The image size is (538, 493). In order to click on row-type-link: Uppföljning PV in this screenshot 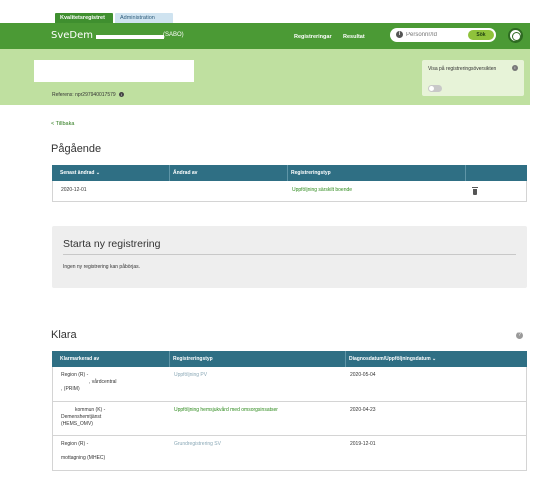, I will do `click(190, 375)`.